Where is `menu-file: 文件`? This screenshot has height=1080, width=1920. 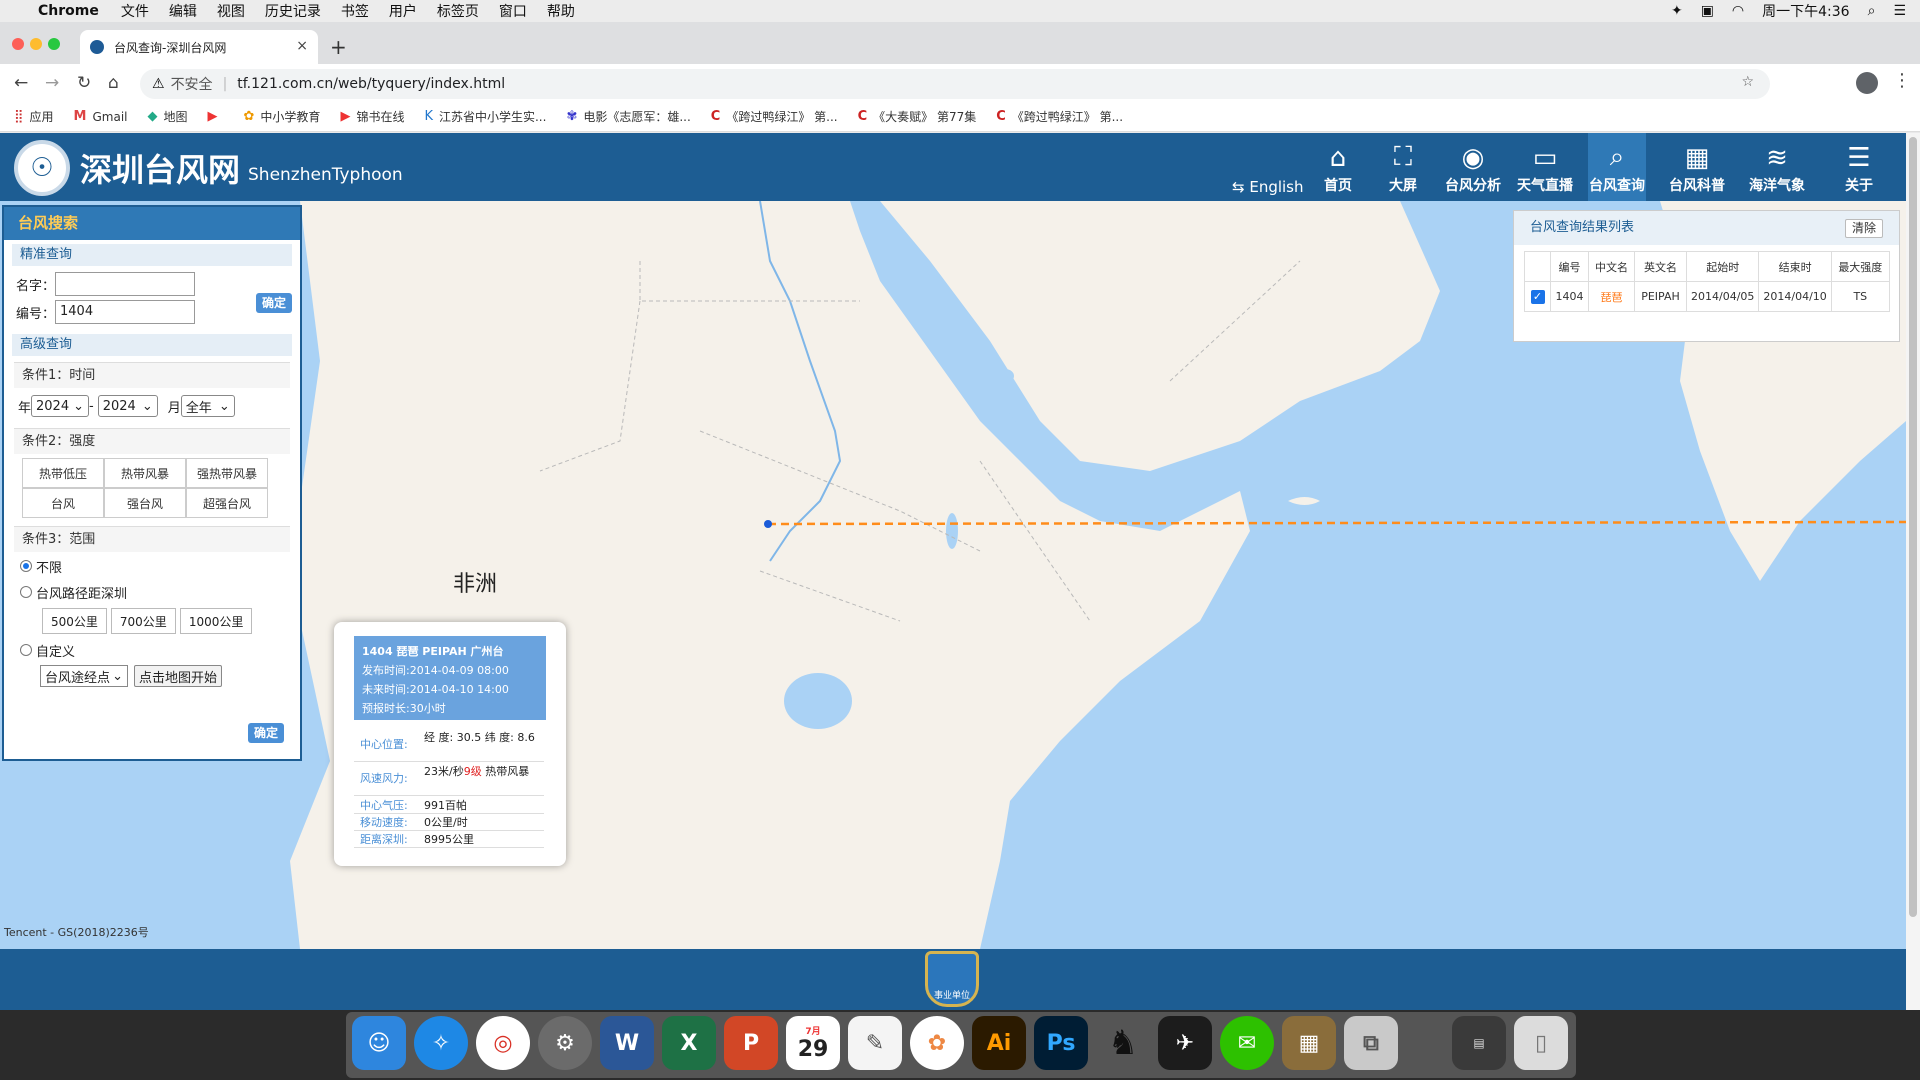
menu-file: 文件 is located at coordinates (135, 11).